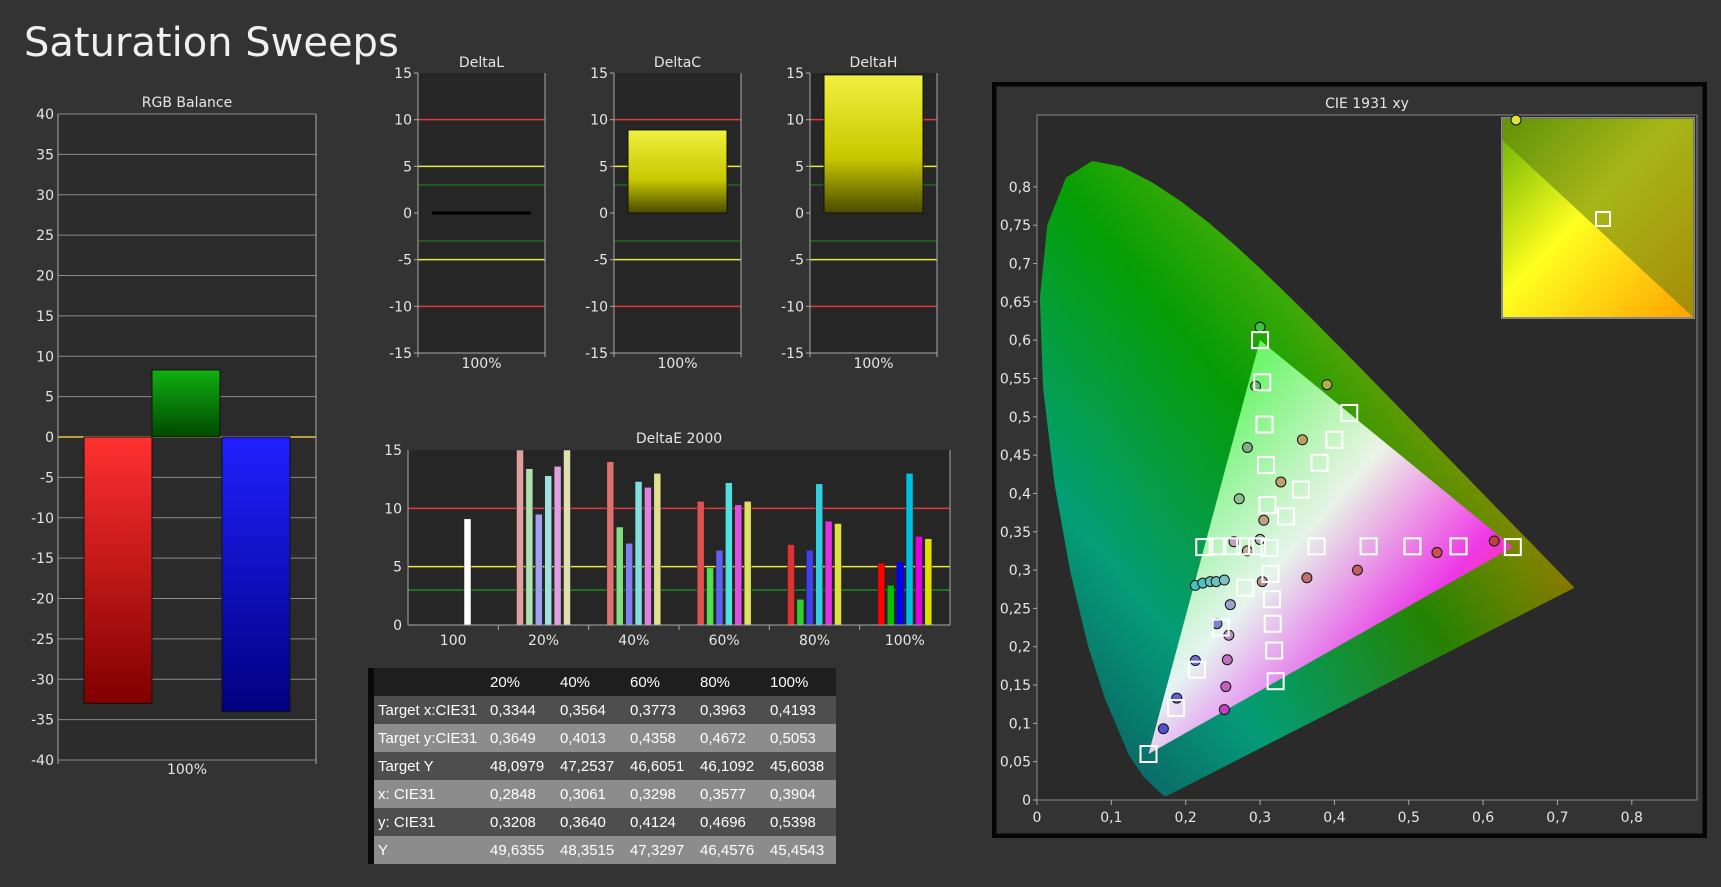 This screenshot has height=887, width=1721. Describe the element at coordinates (679, 537) in the screenshot. I see `plot-area` at that location.